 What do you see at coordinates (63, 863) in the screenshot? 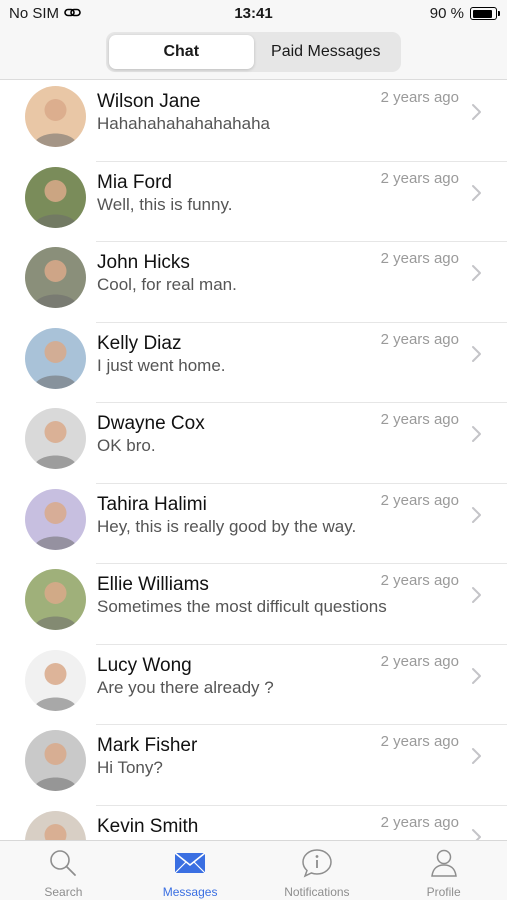
I see `search-icon` at bounding box center [63, 863].